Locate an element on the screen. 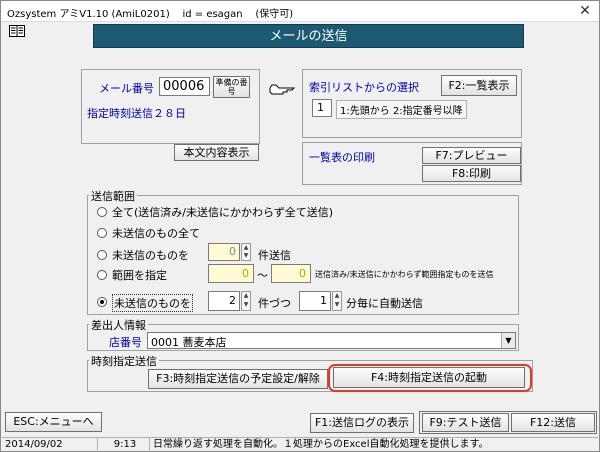  book-icon is located at coordinates (17, 31).